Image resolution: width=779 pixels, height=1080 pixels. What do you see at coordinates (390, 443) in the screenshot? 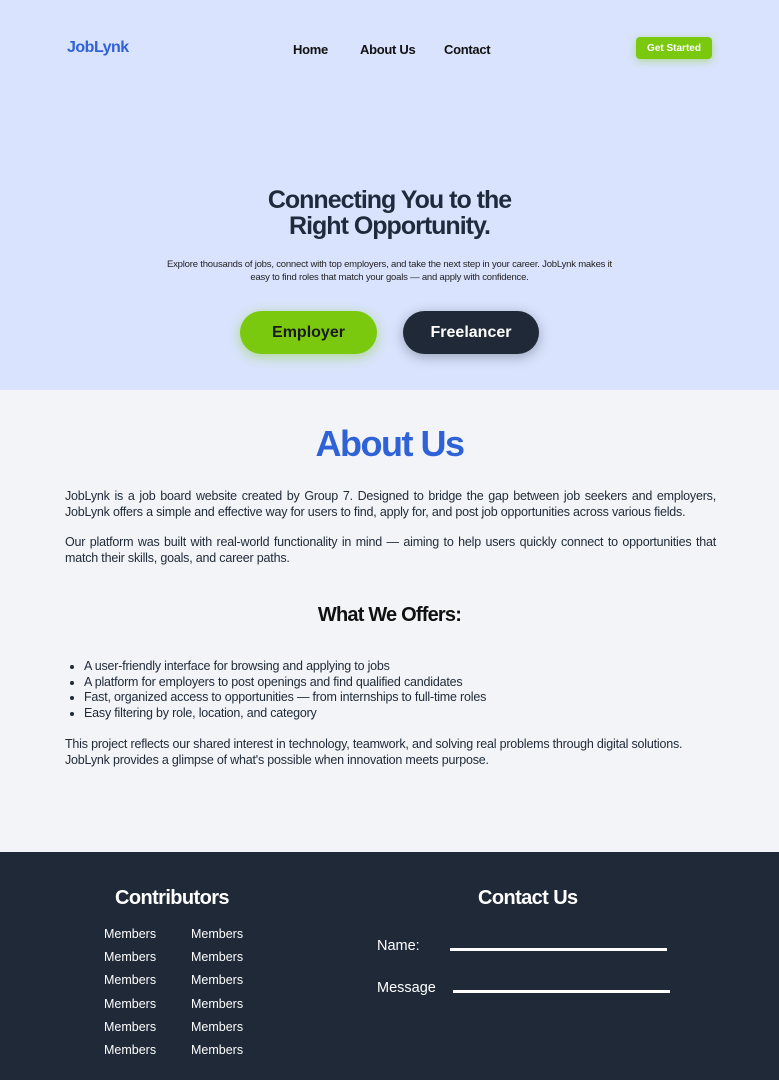
I see `about-title: About Us` at bounding box center [390, 443].